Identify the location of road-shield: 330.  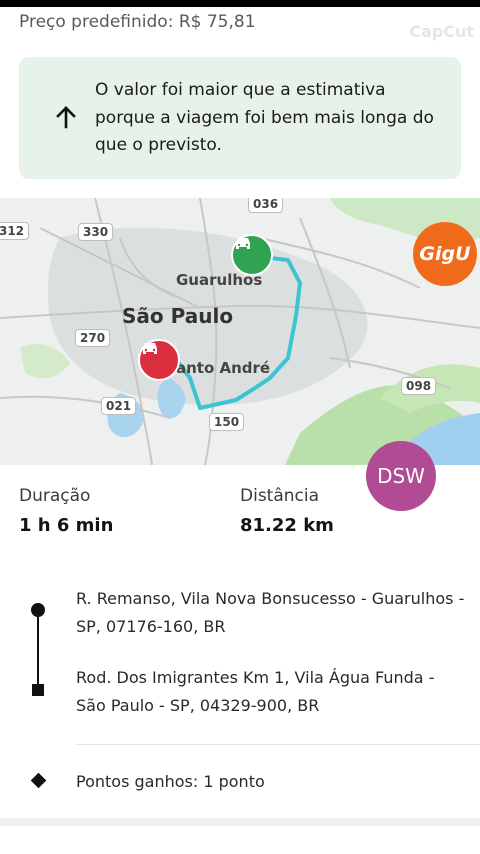
(96, 232).